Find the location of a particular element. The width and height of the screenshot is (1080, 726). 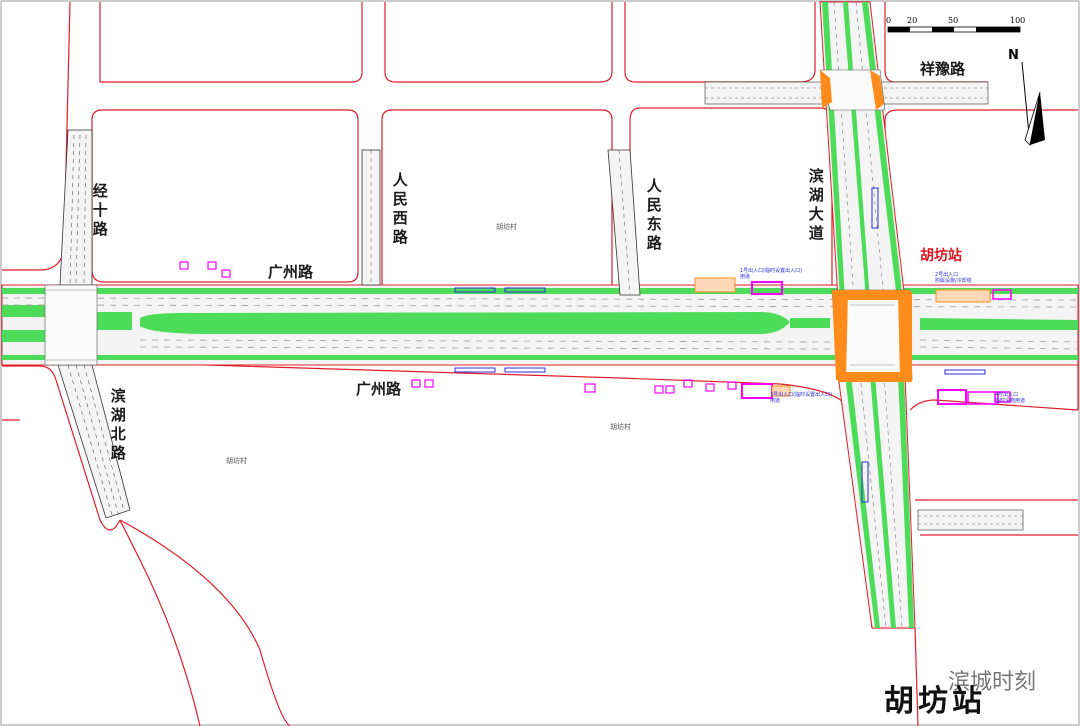

main-intersection is located at coordinates (872, 335).